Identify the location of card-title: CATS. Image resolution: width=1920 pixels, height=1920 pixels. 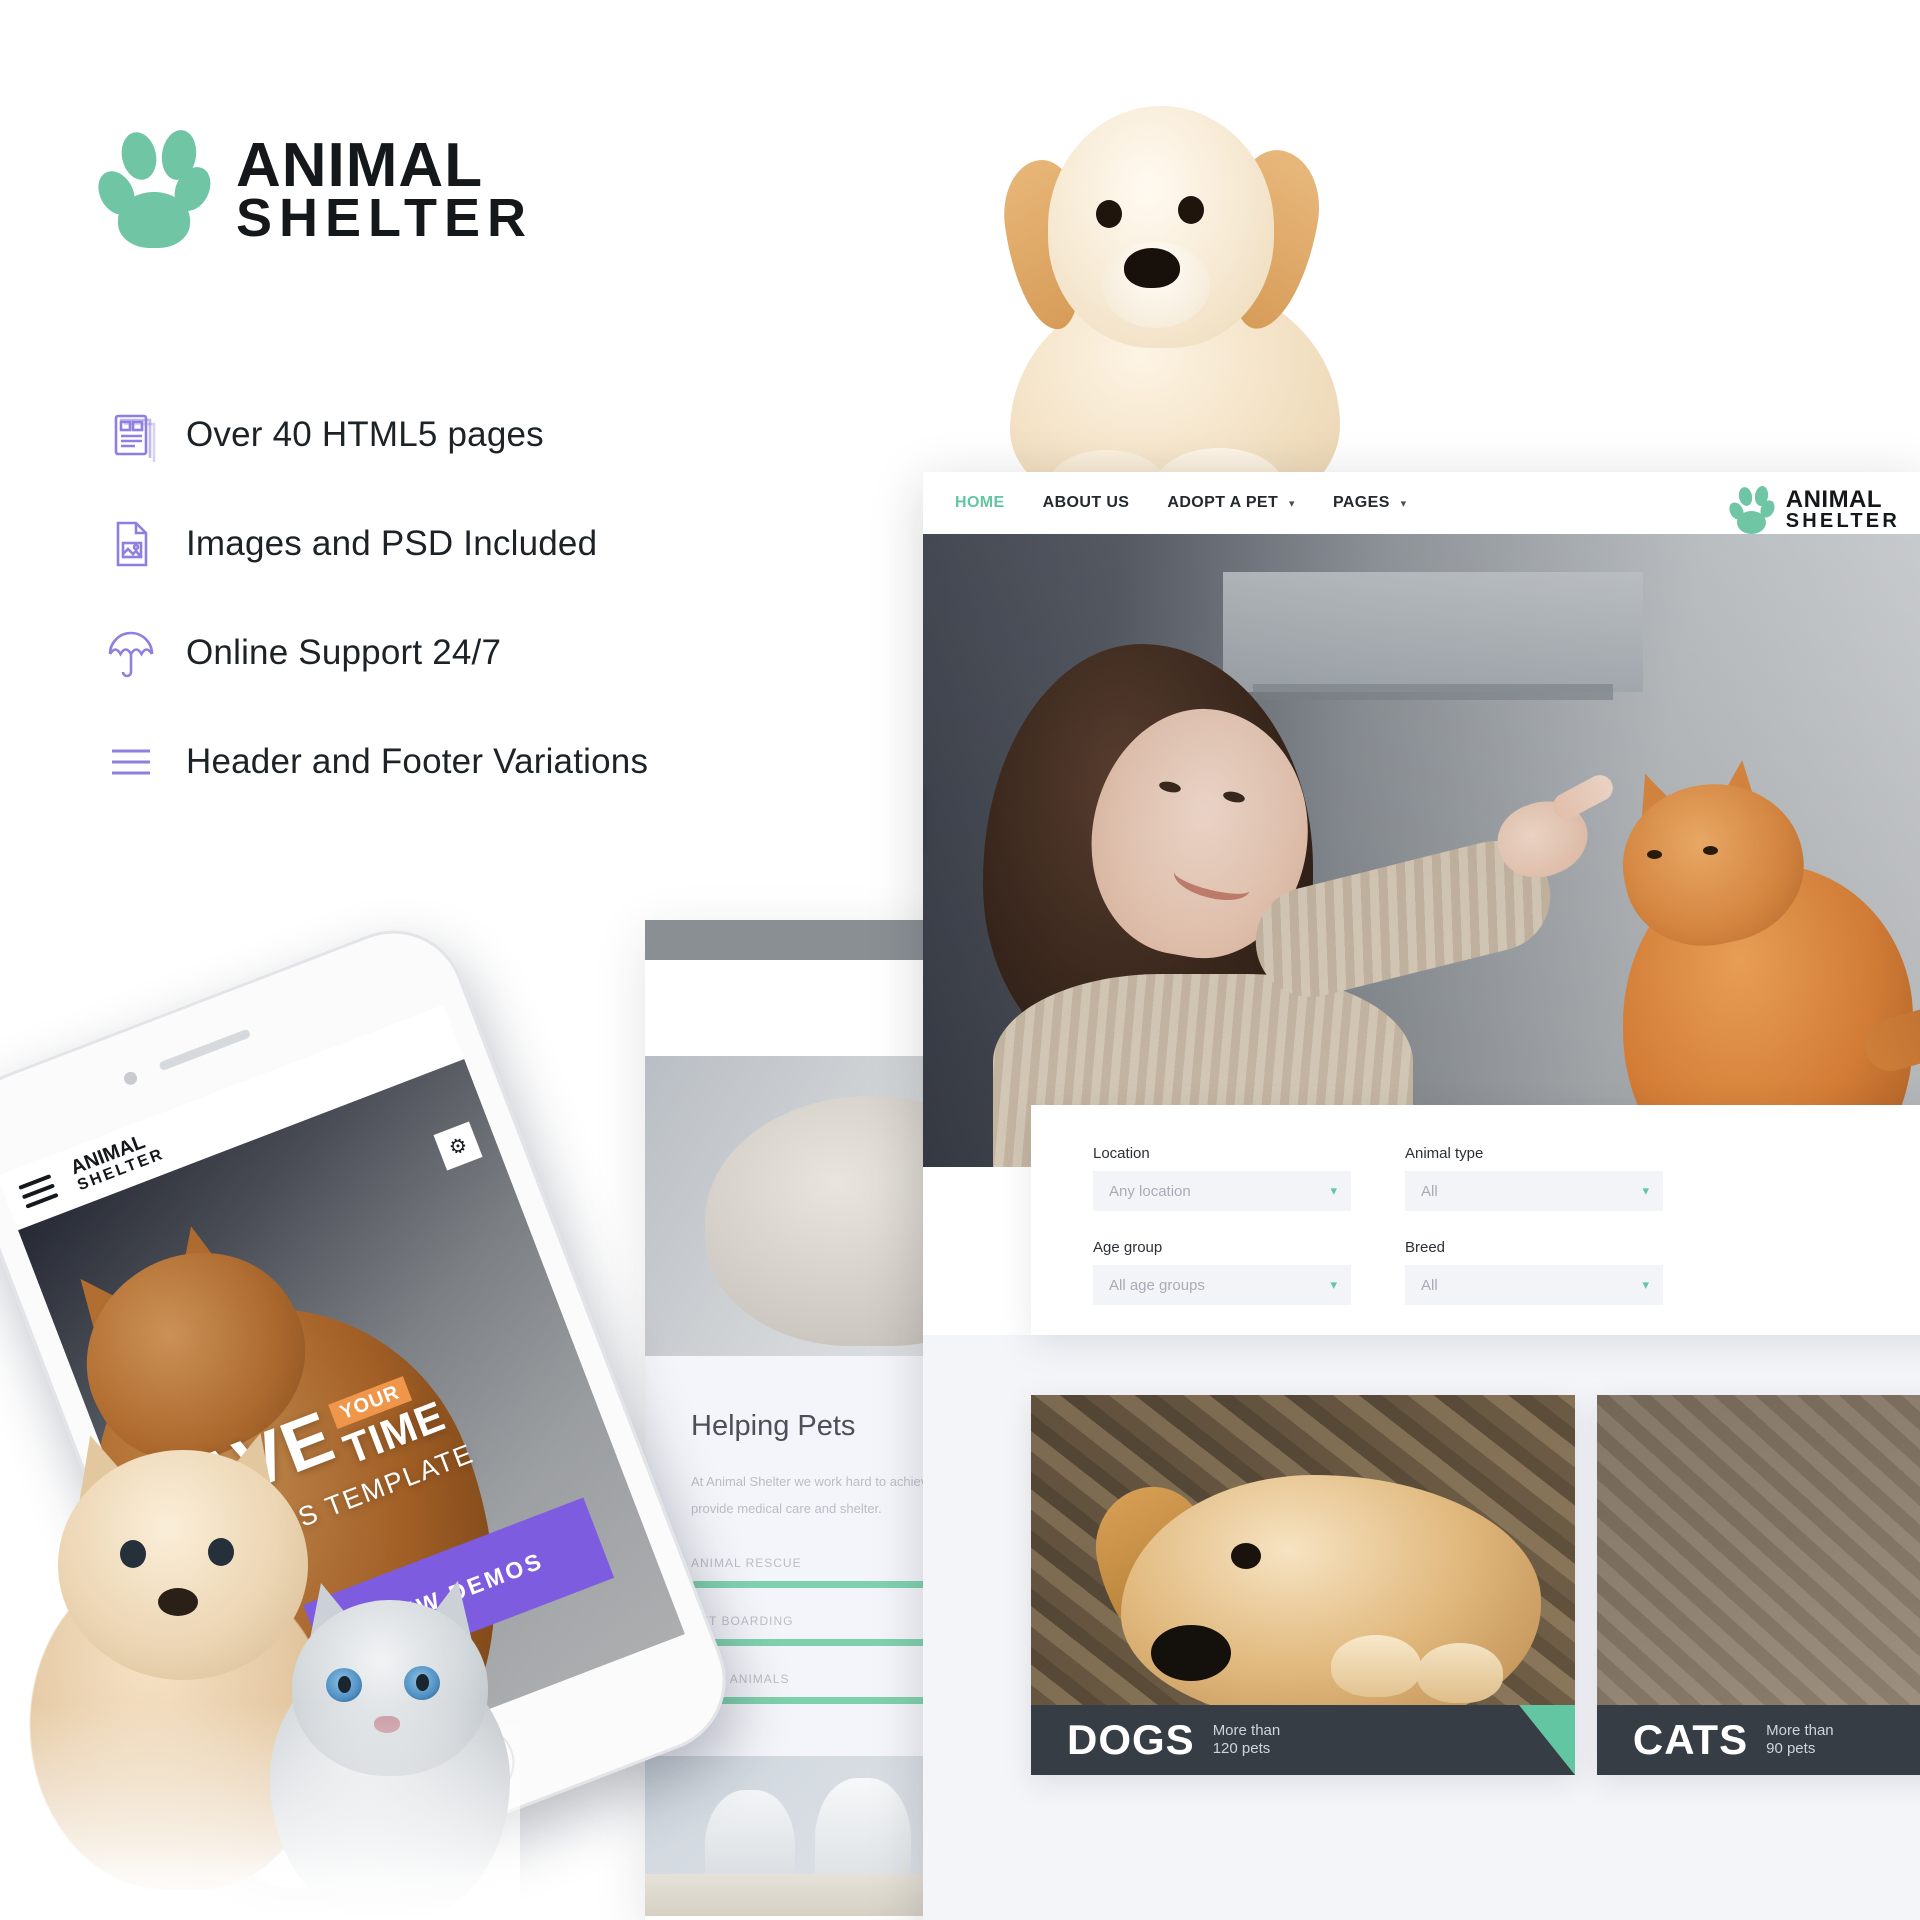
(1690, 1739).